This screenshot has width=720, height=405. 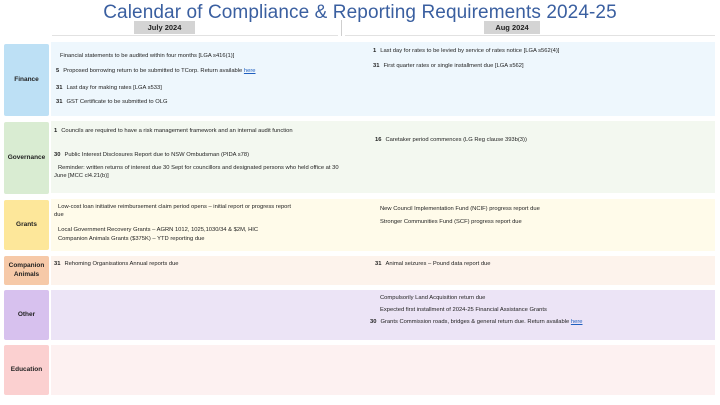 What do you see at coordinates (164, 27) in the screenshot?
I see `month-header-july: July 2024` at bounding box center [164, 27].